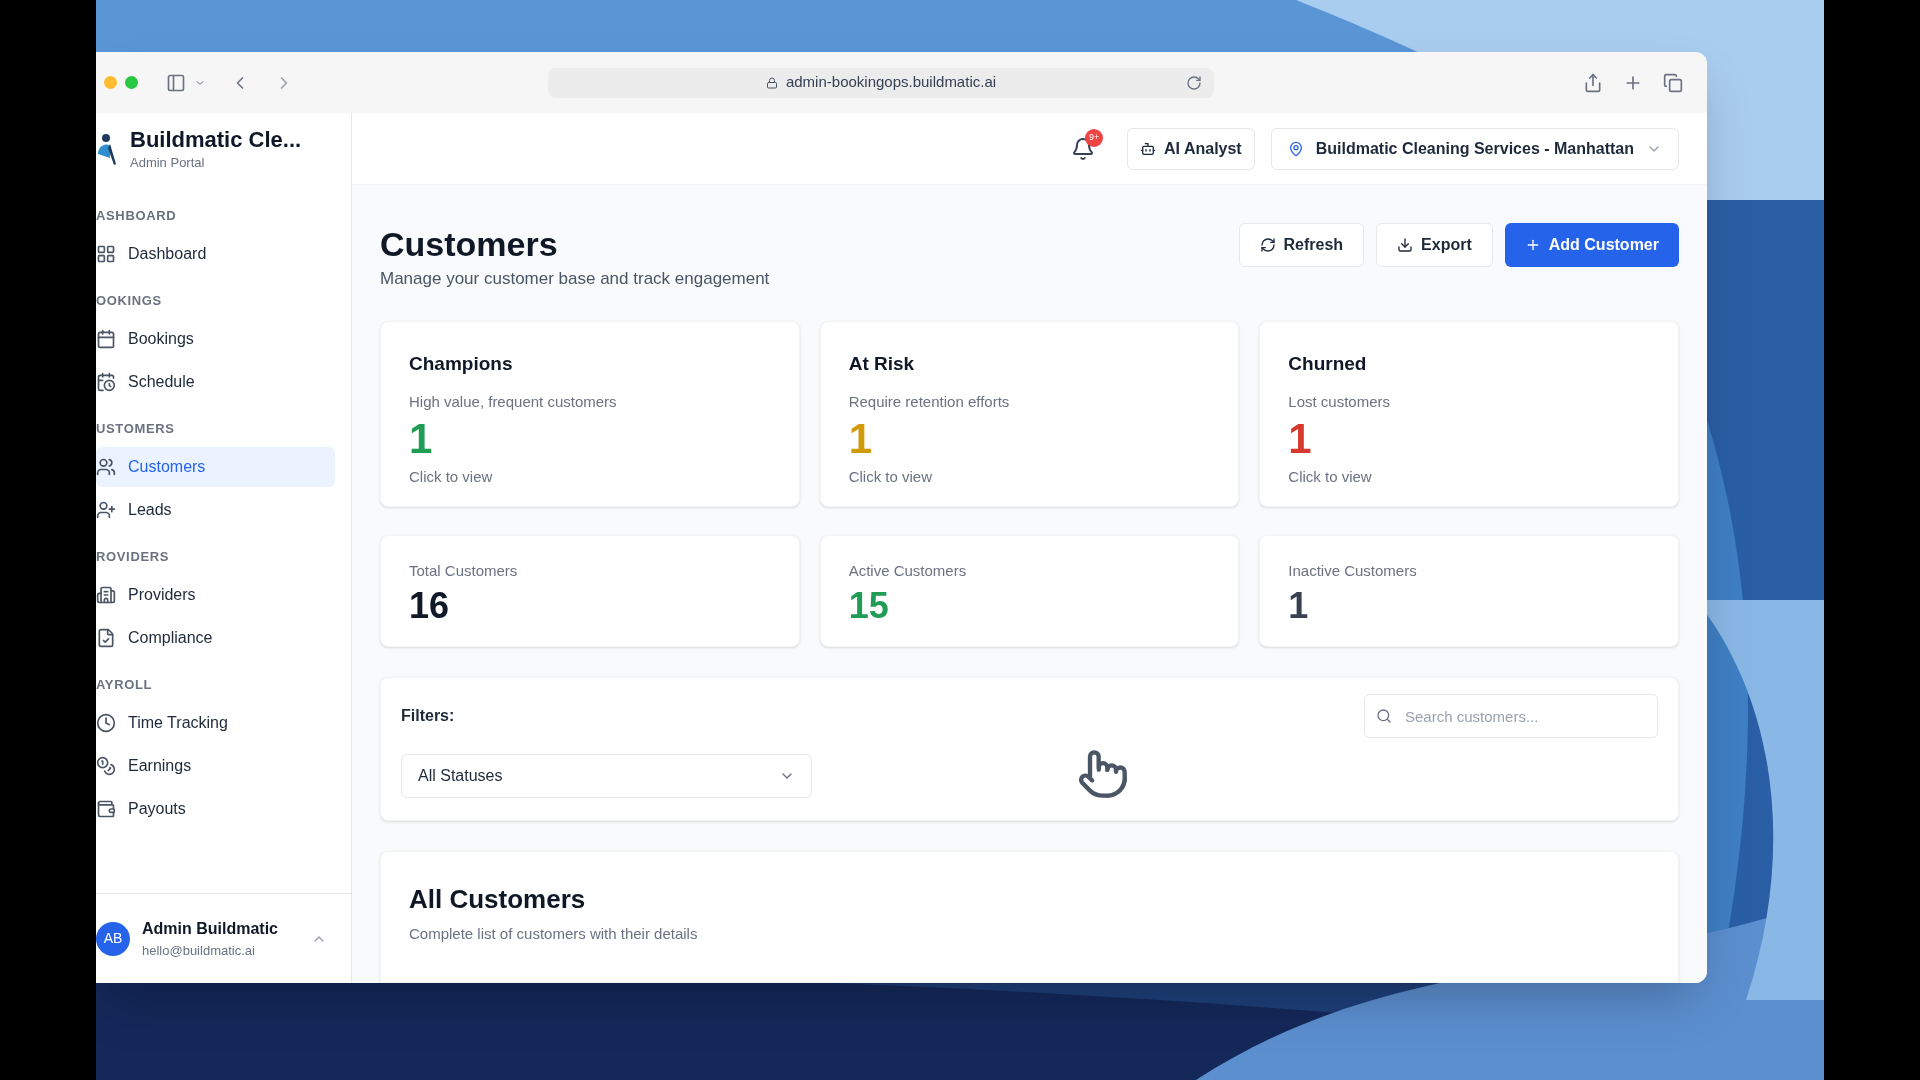  I want to click on section-heading: OOKINGS, so click(129, 301).